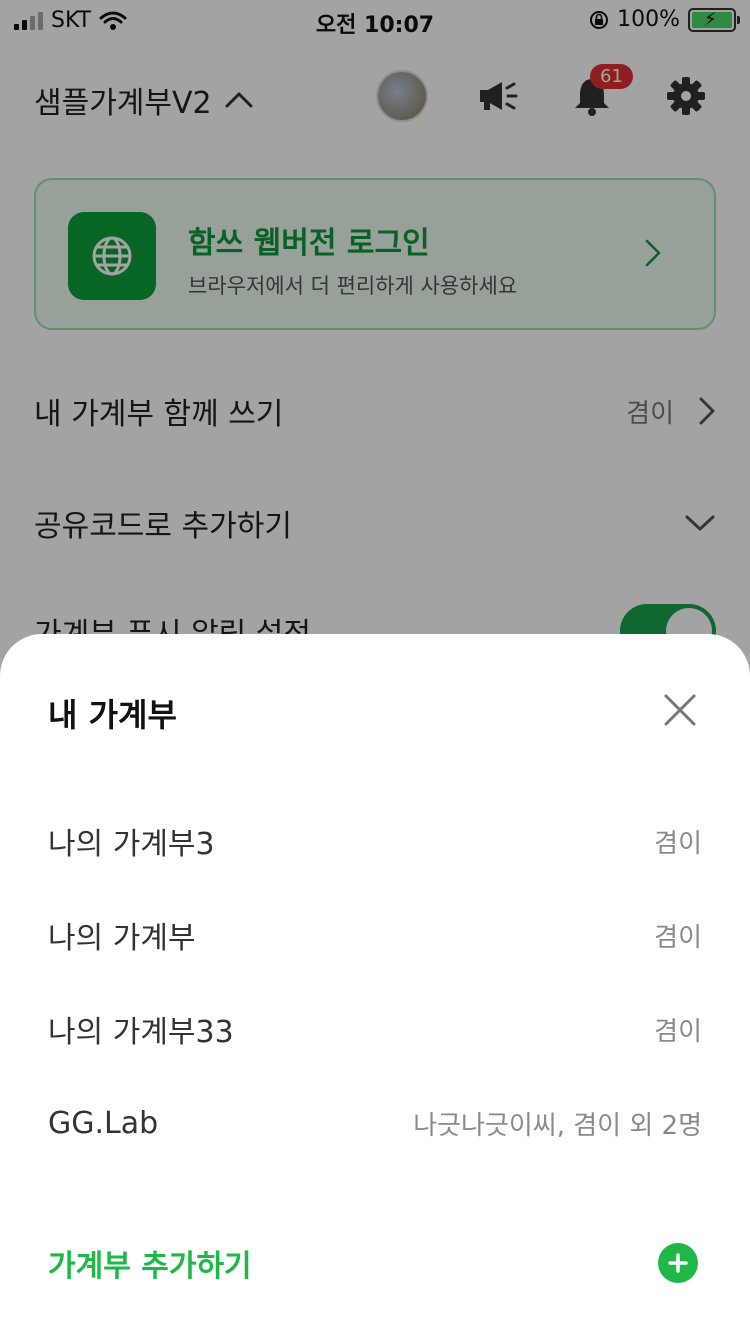 This screenshot has height=1334, width=750. What do you see at coordinates (103, 1123) in the screenshot?
I see `book-name: GG.Lab` at bounding box center [103, 1123].